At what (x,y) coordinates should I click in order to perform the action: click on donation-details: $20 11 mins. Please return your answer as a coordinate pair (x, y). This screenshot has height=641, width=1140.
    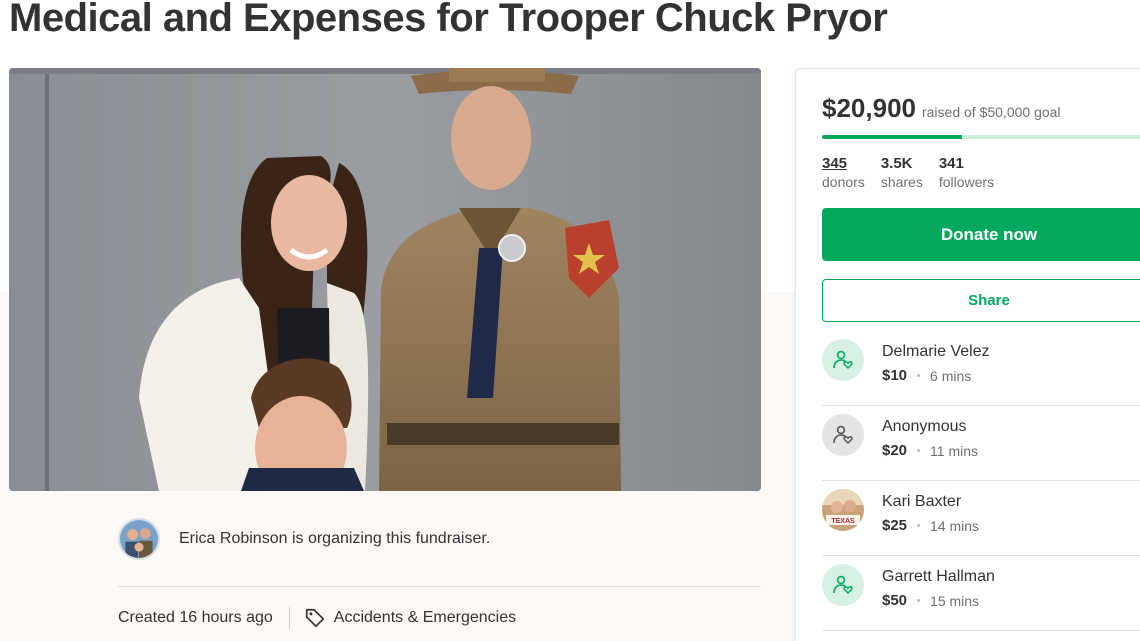
    Looking at the image, I should click on (930, 450).